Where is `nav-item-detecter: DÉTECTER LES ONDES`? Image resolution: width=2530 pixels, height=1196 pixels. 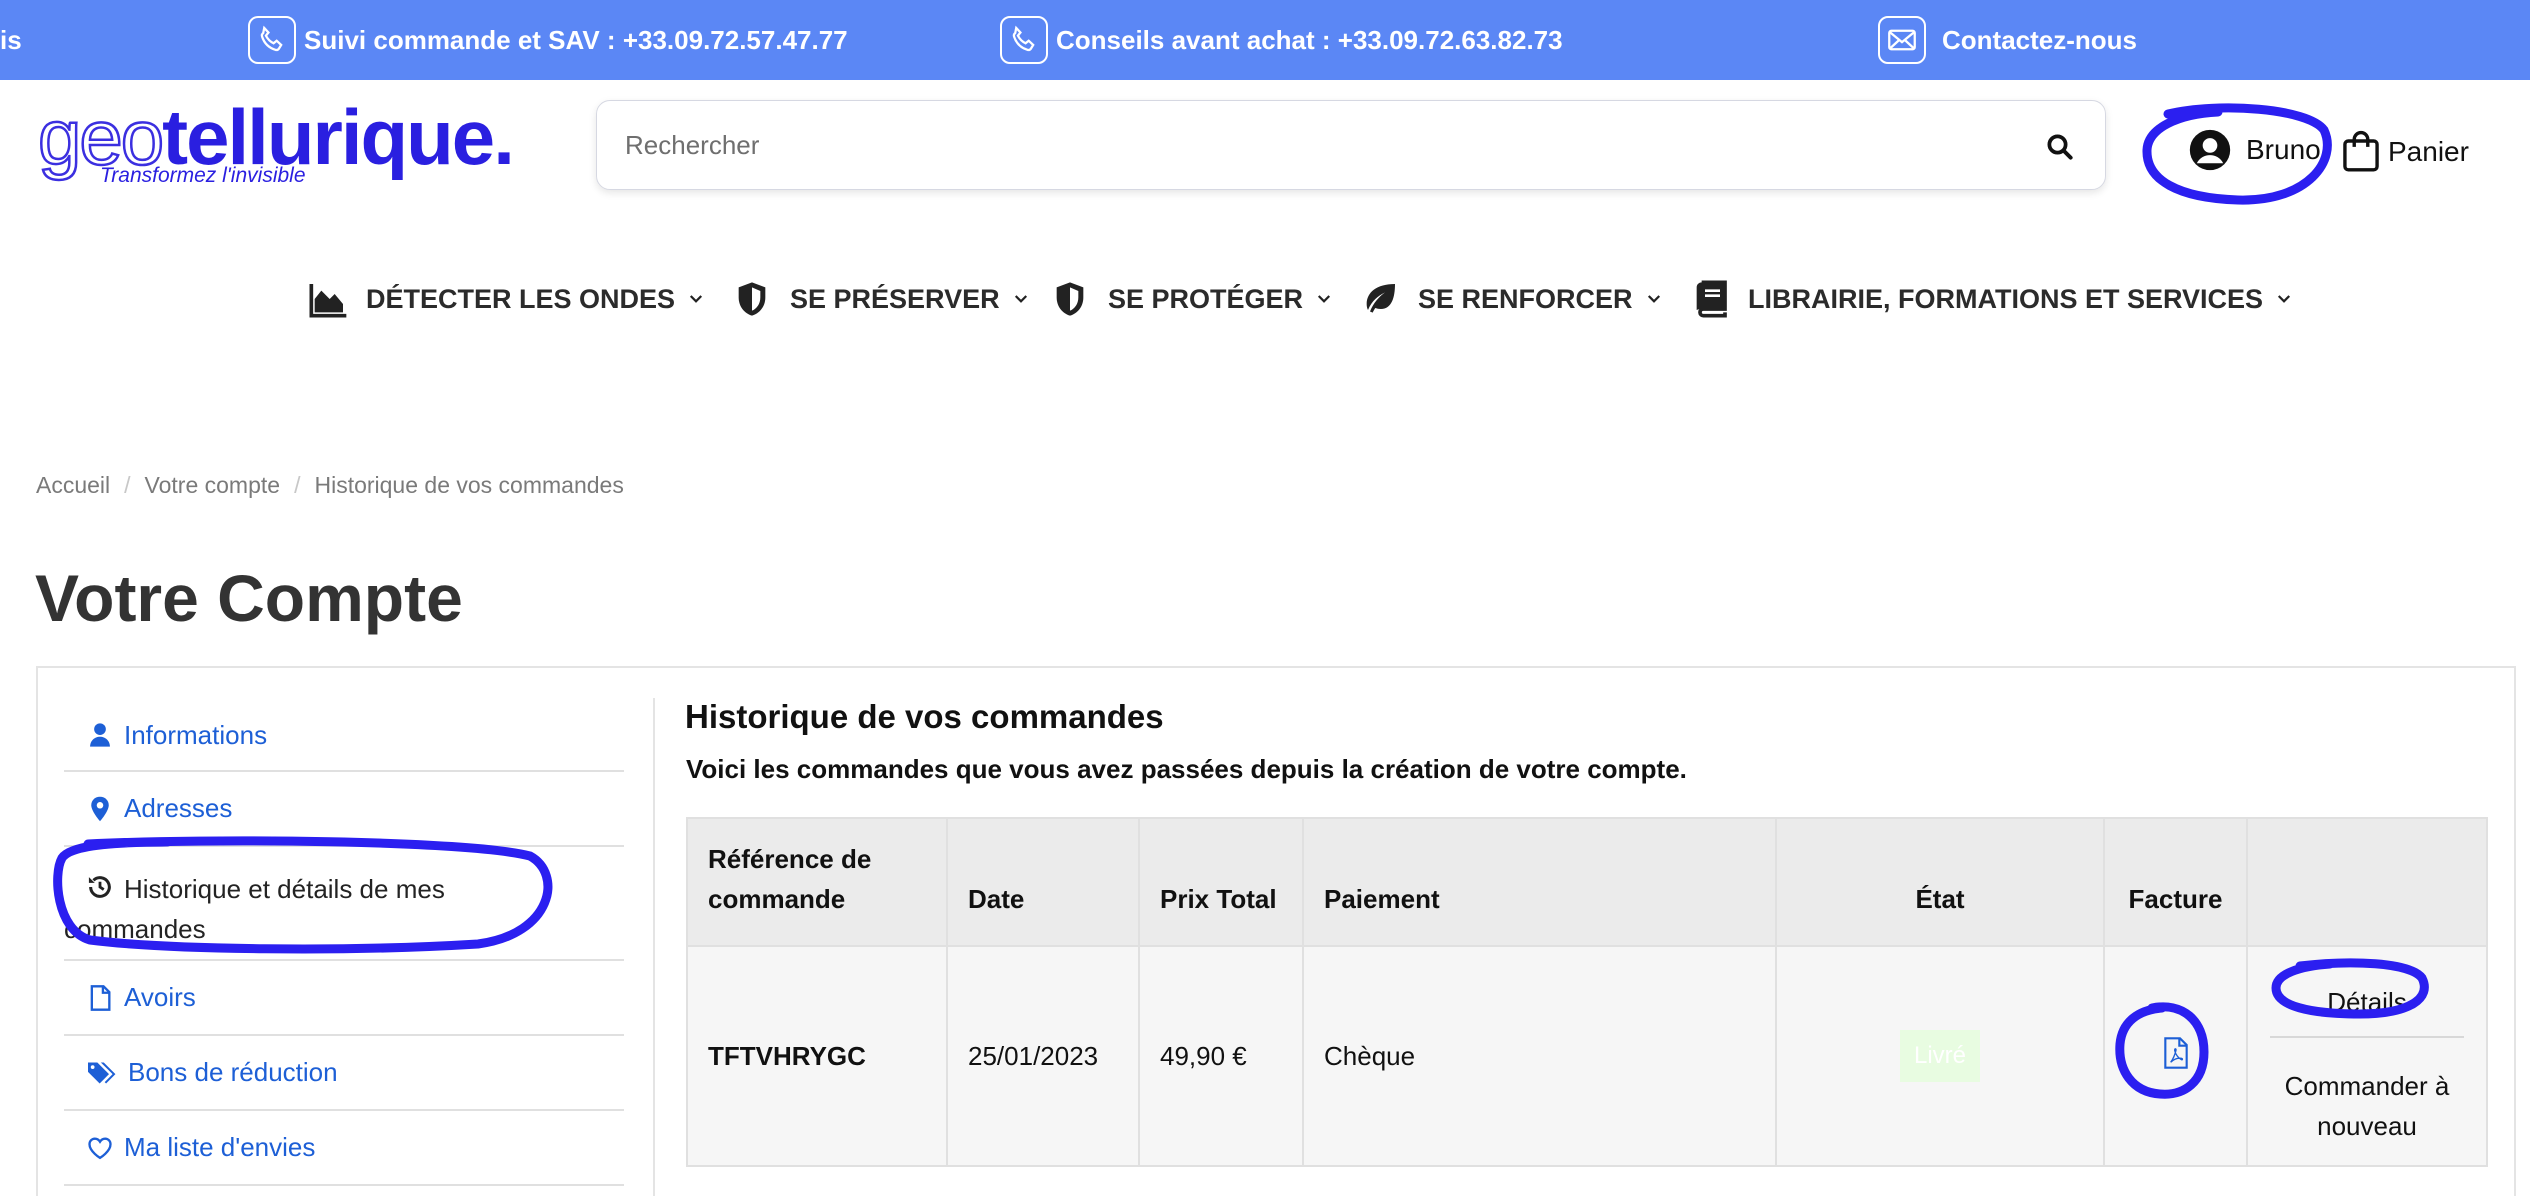
nav-item-detecter: DÉTECTER LES ONDES is located at coordinates (506, 299).